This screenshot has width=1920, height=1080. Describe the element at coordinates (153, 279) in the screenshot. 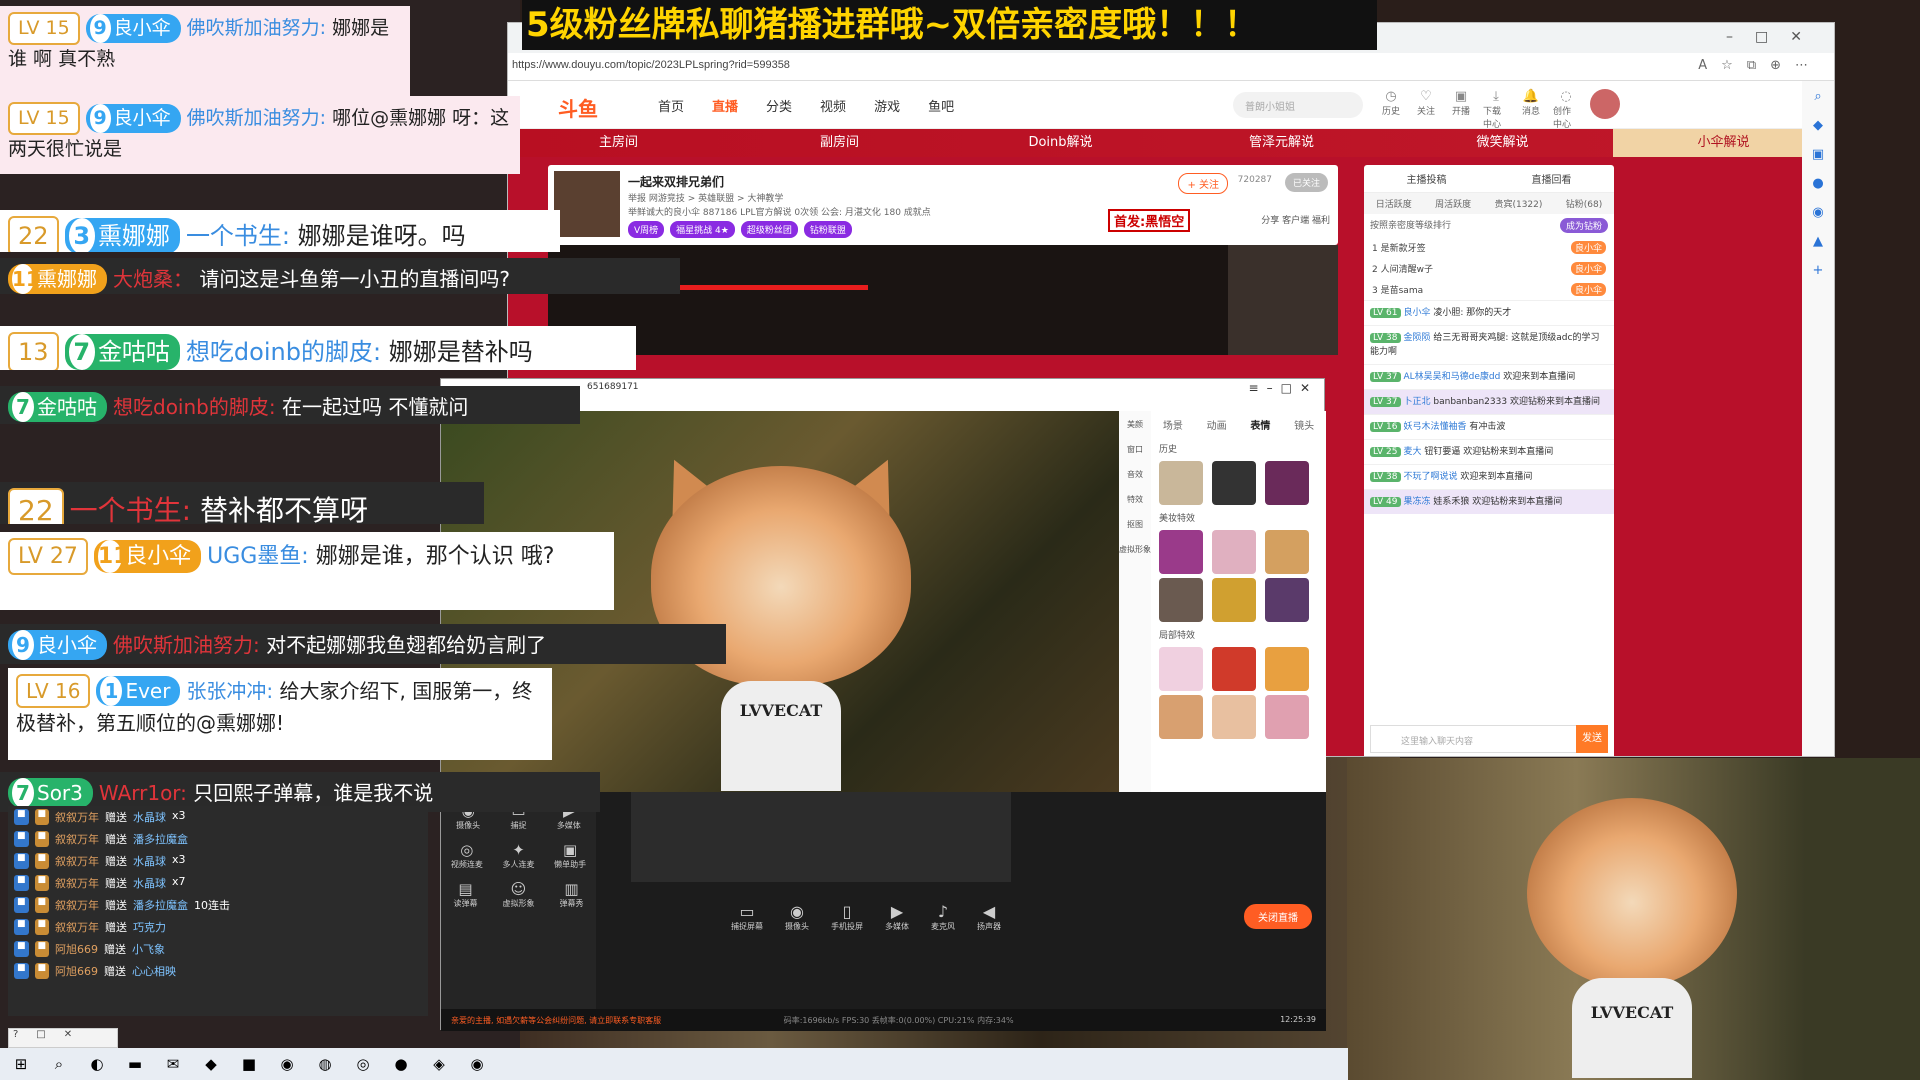

I see `danmaku-username: 大炮桑：` at that location.